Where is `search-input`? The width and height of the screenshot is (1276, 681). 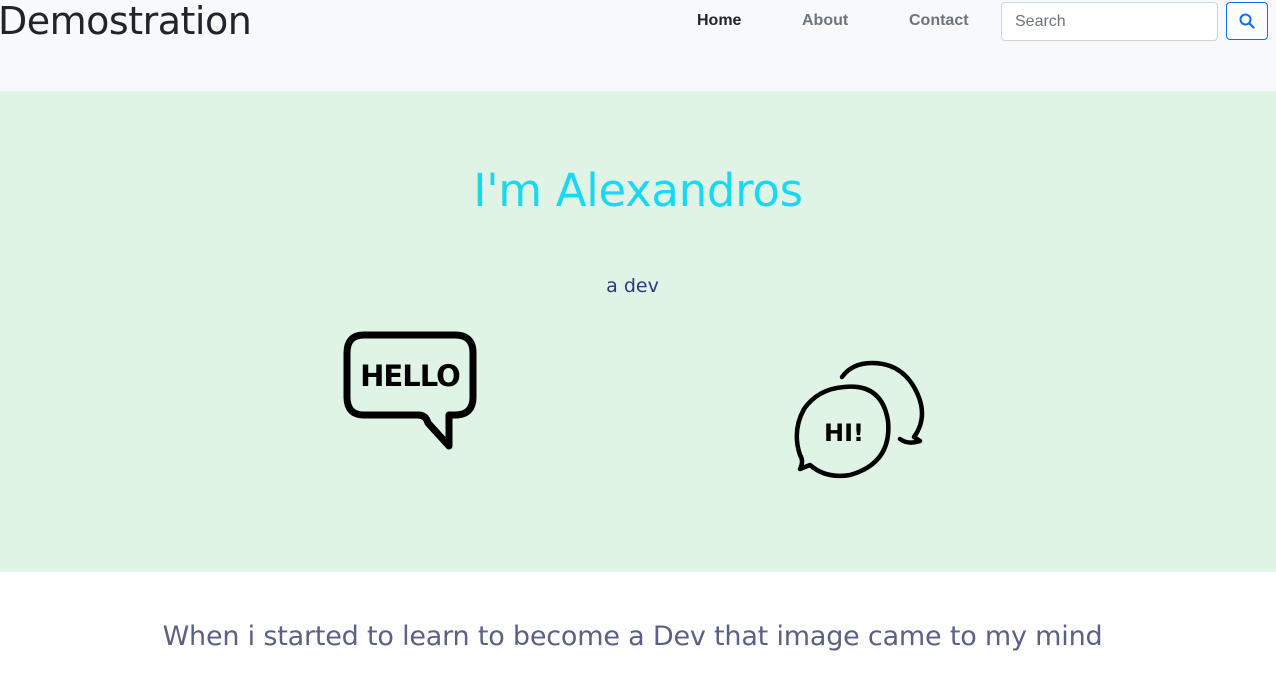 search-input is located at coordinates (1109, 21).